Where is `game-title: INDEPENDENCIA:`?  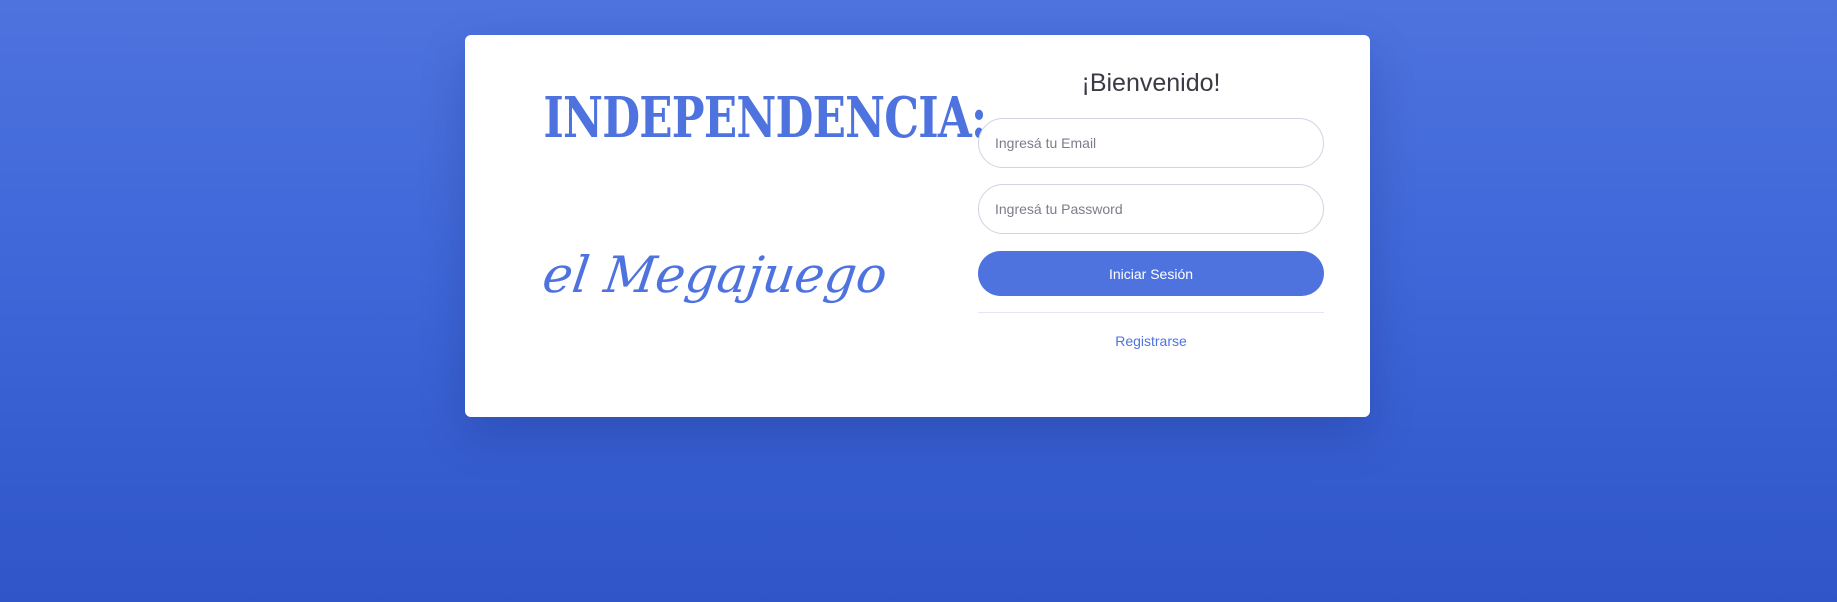 game-title: INDEPENDENCIA: is located at coordinates (765, 118).